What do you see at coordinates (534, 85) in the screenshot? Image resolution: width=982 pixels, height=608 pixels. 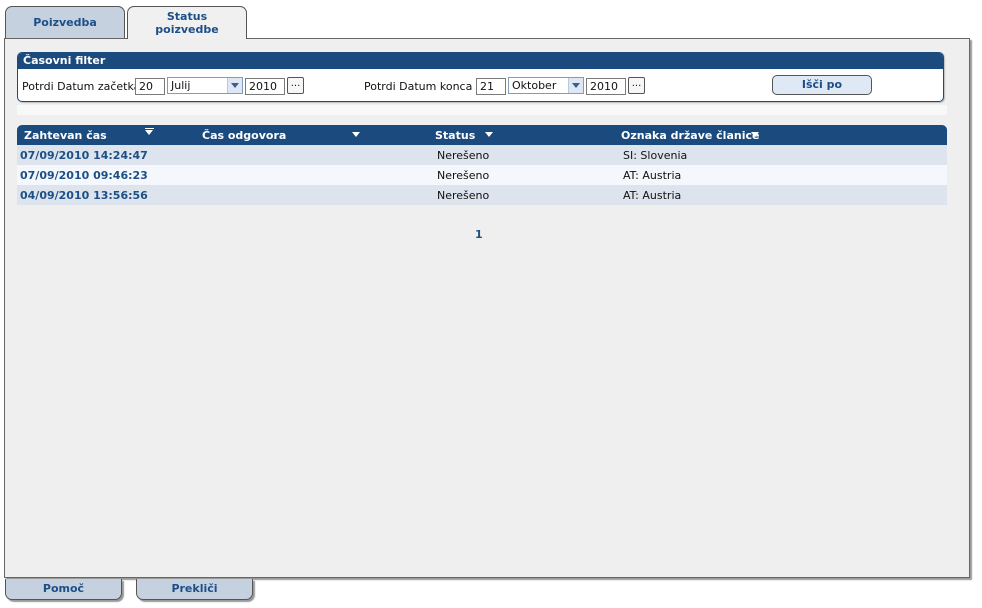 I see `end-month-value: Oktober` at bounding box center [534, 85].